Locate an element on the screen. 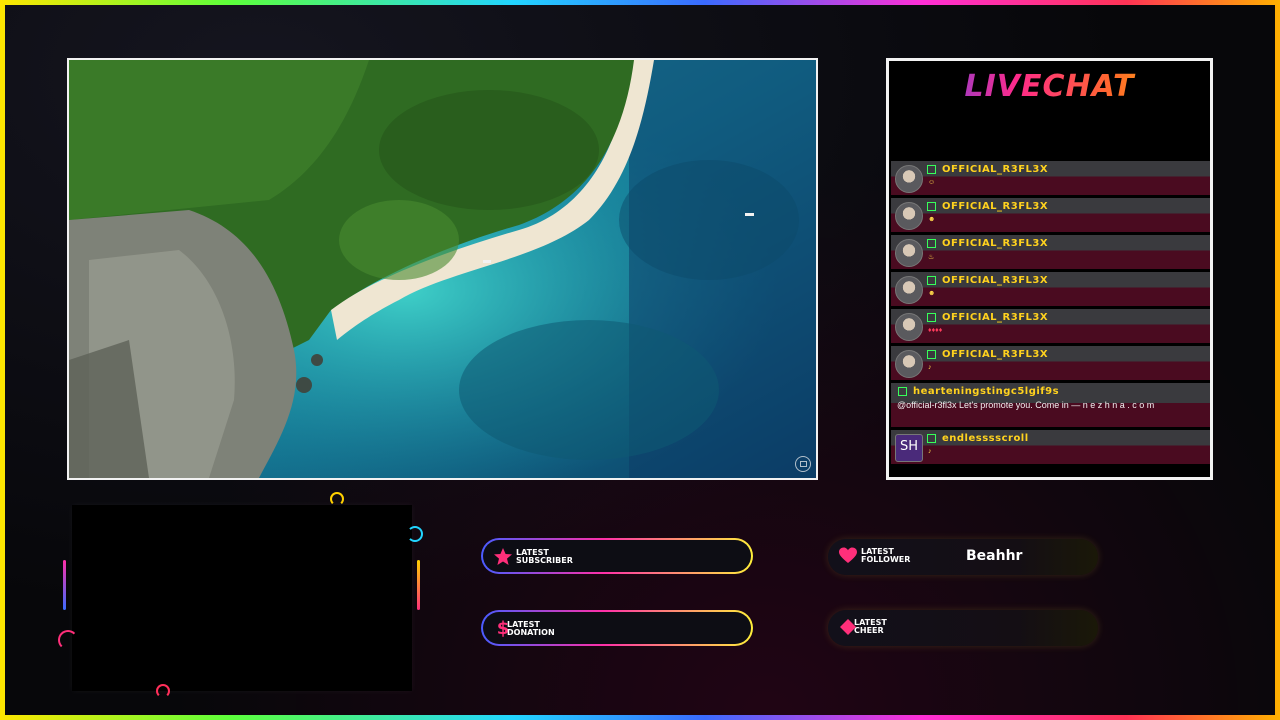 This screenshot has width=1280, height=720. chat-emote: ☺ is located at coordinates (932, 182).